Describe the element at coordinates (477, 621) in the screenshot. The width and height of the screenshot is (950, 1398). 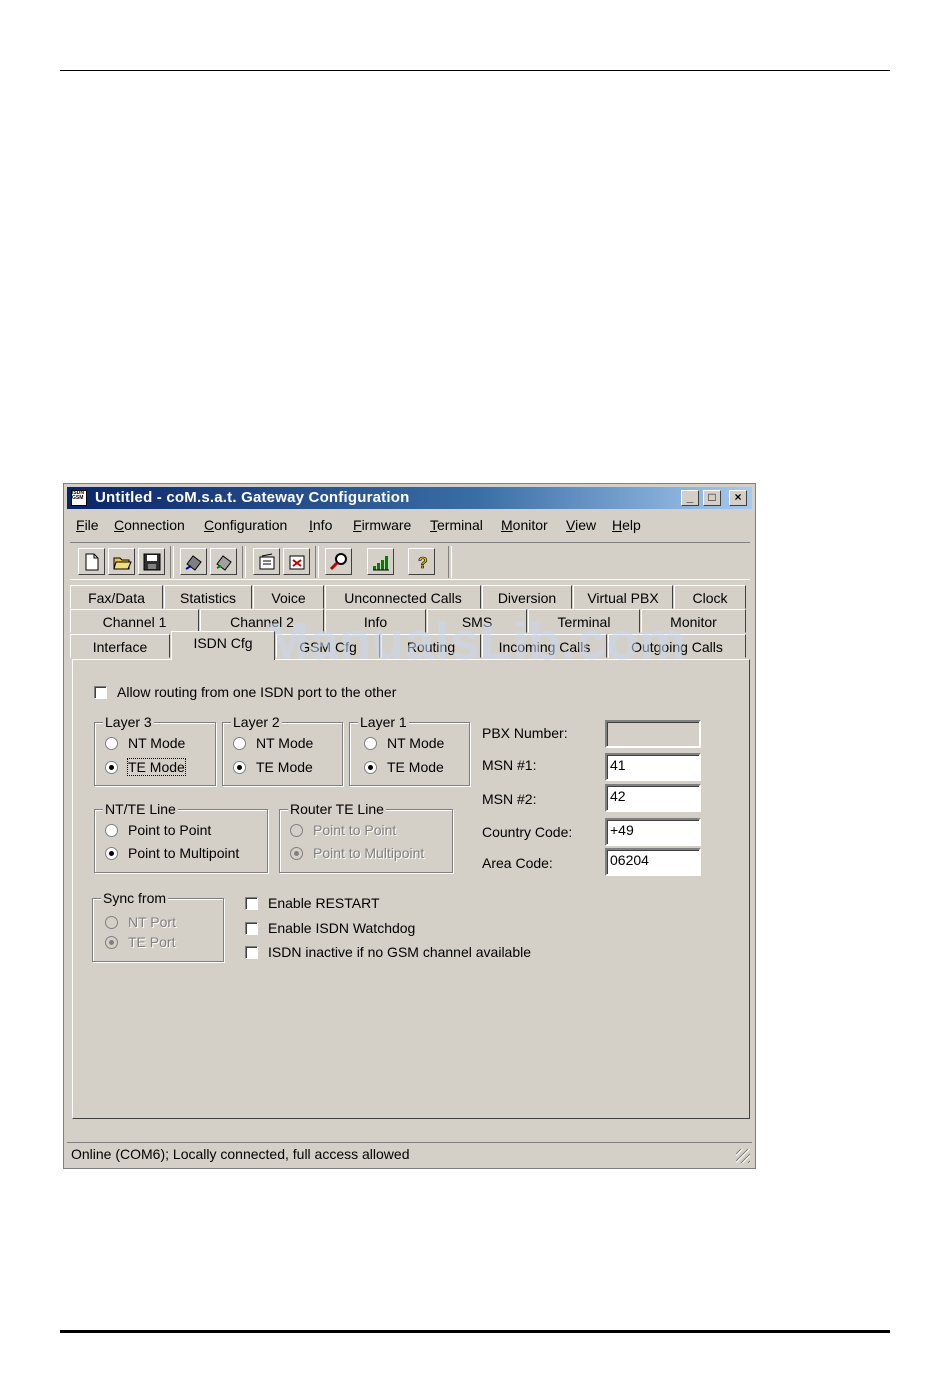
I see `tab-sms: SMS` at that location.